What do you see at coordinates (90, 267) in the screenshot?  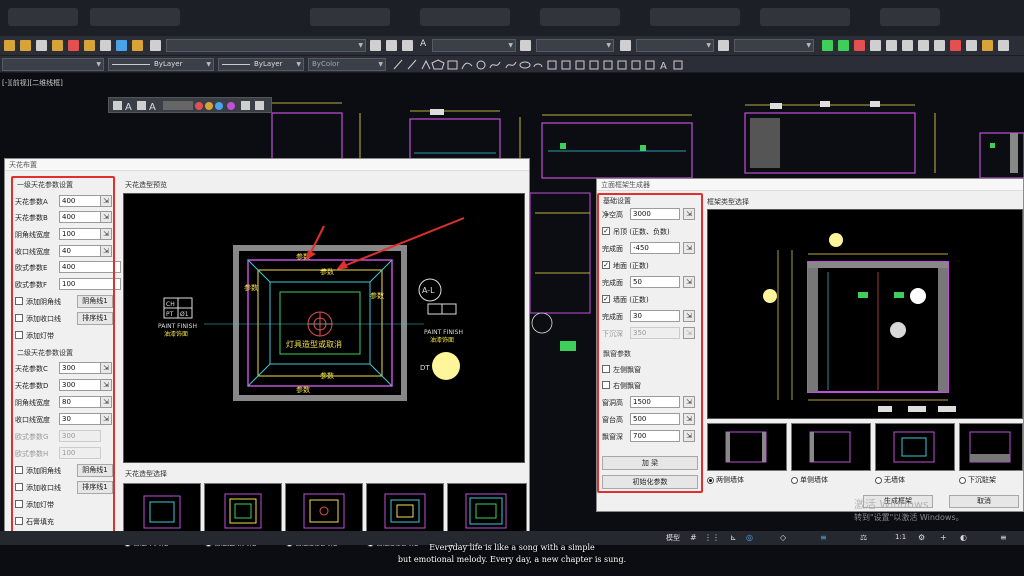 I see `level1-euro-e-input` at bounding box center [90, 267].